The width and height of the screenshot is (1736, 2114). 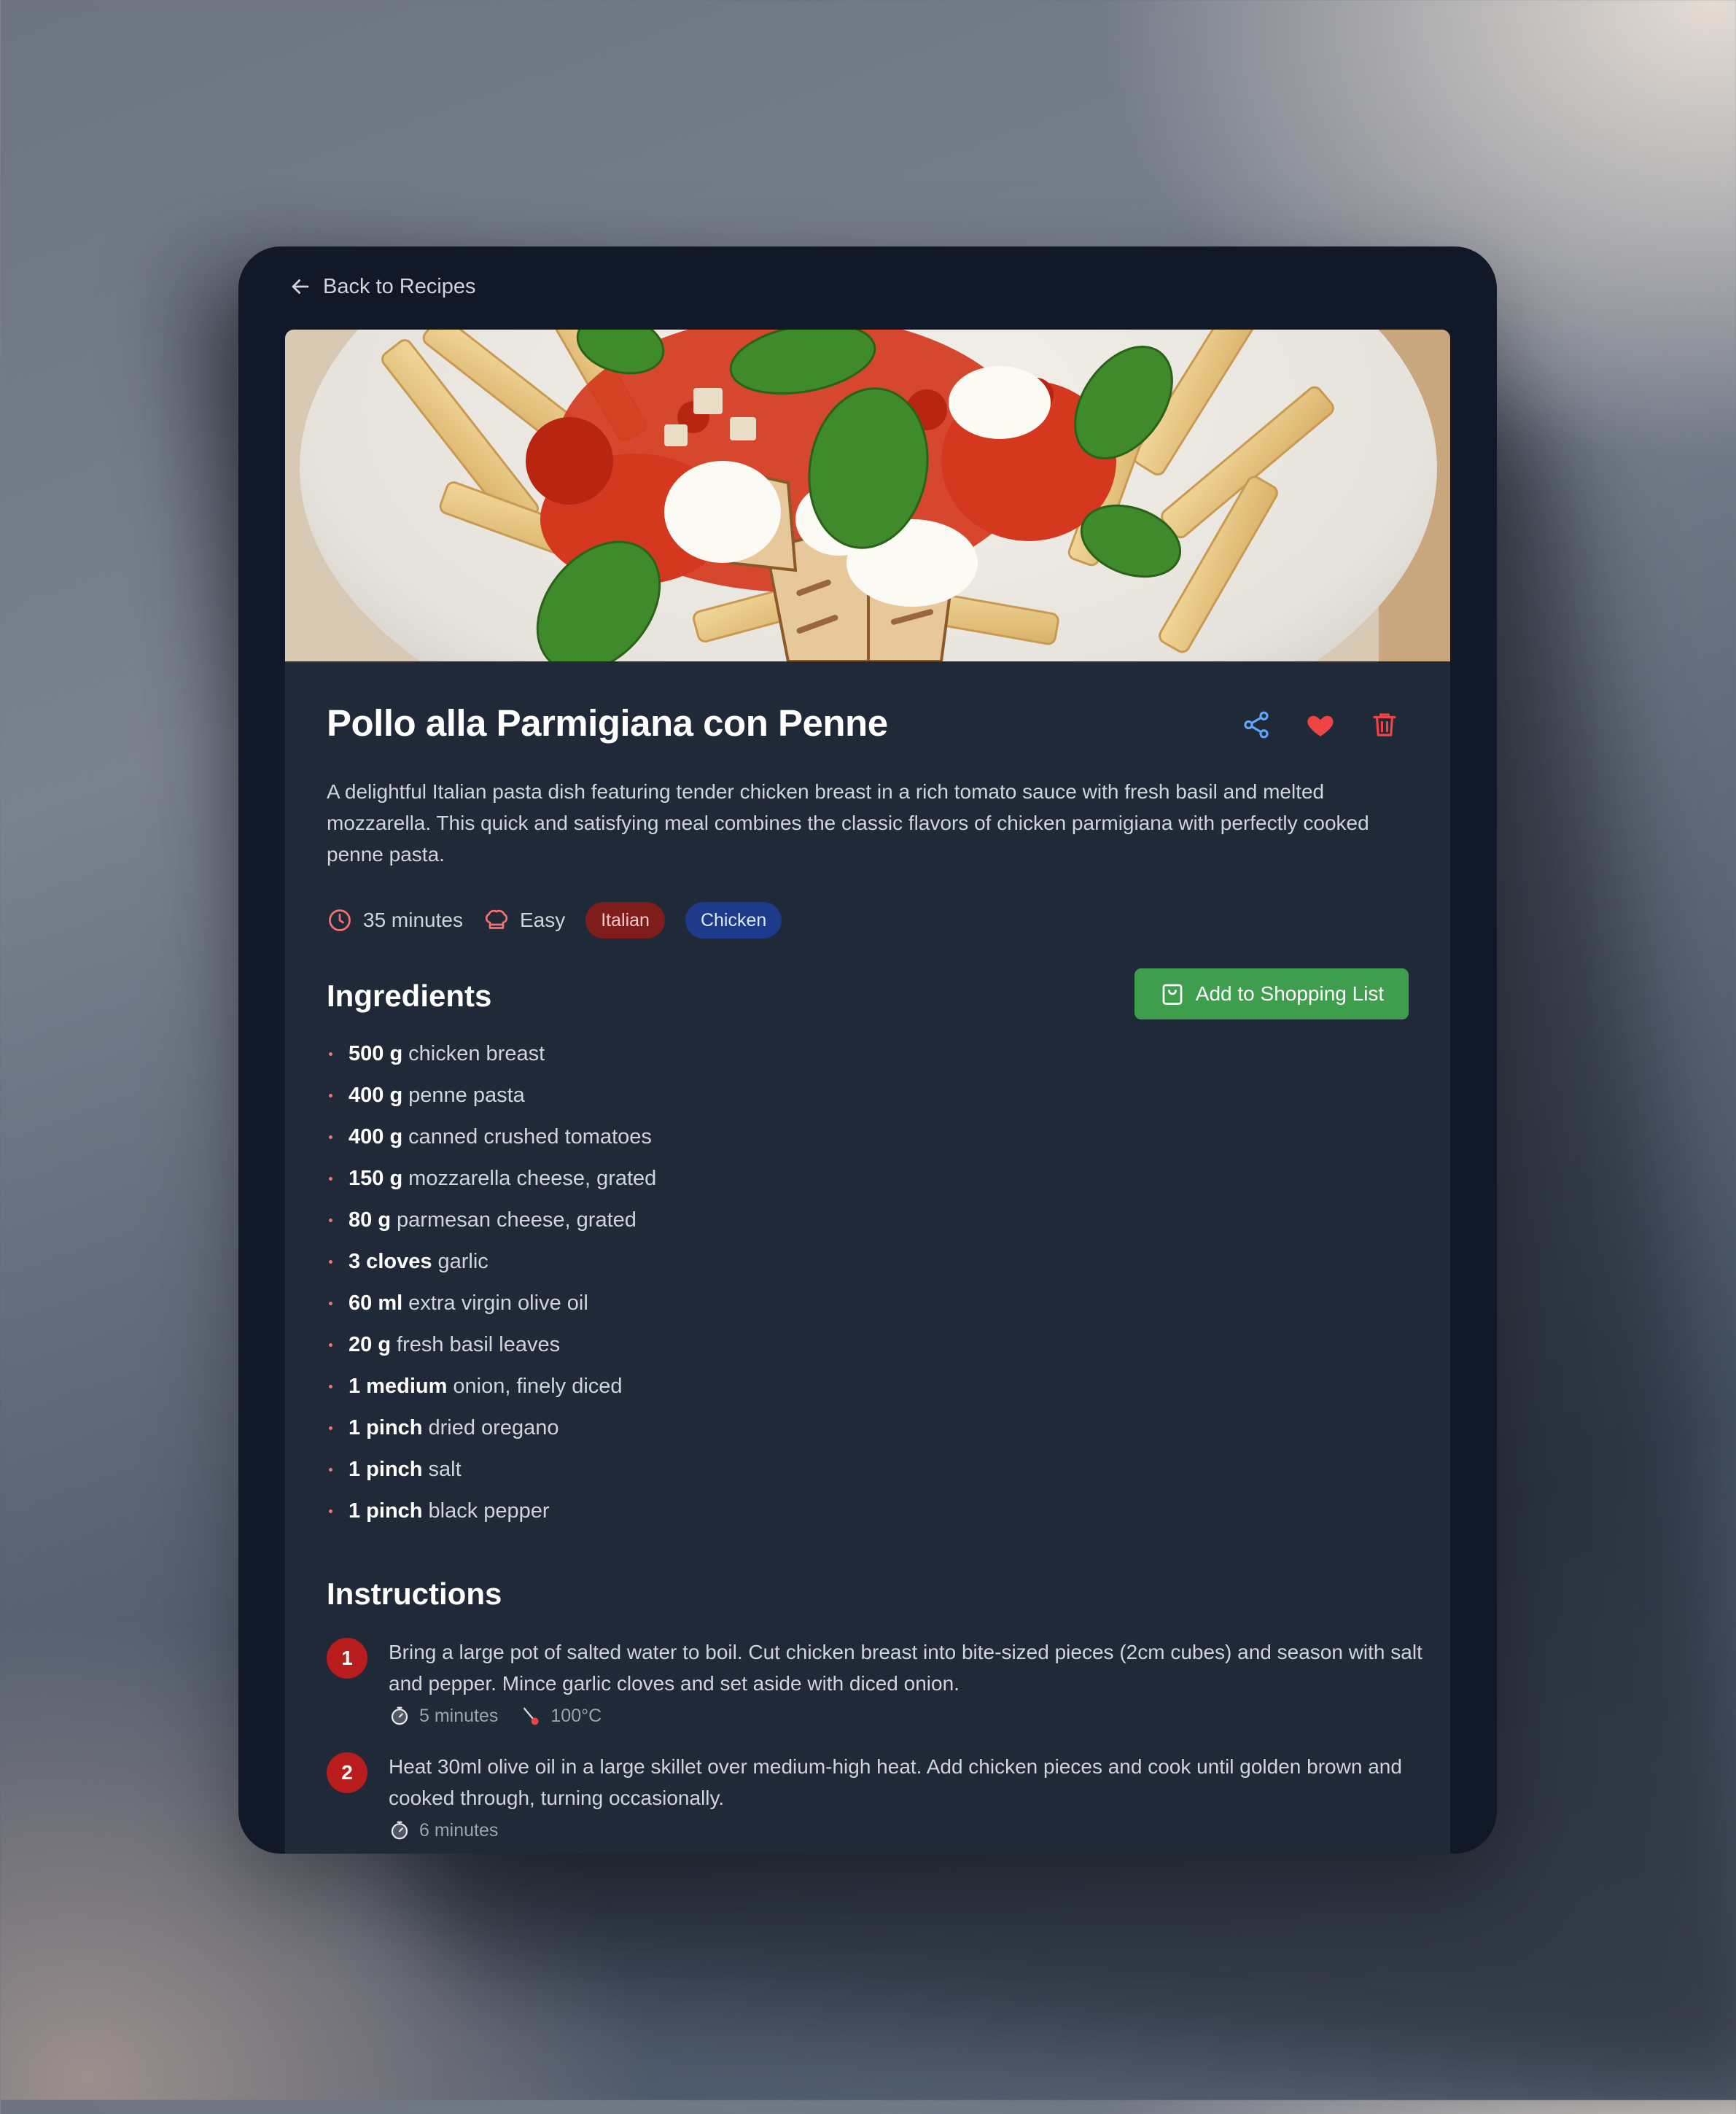 What do you see at coordinates (376, 1053) in the screenshot?
I see `ingredient-quantity: 500 g` at bounding box center [376, 1053].